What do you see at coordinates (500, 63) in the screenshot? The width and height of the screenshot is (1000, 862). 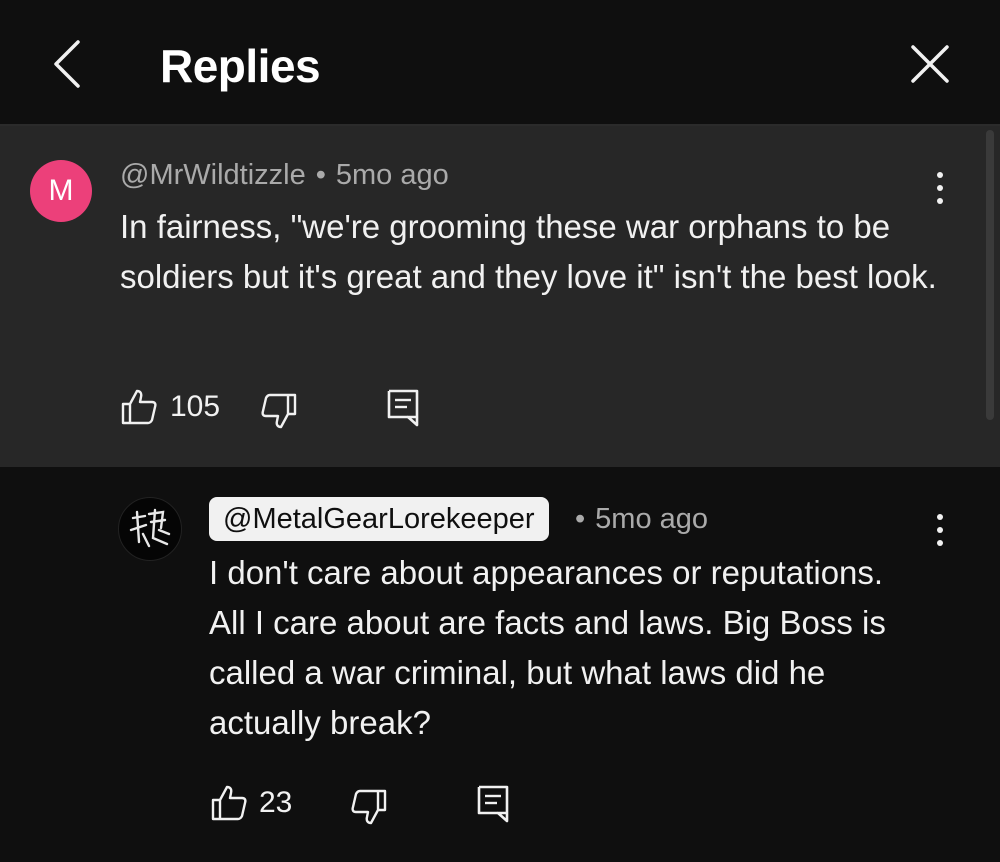 I see `header-bar: Replies` at bounding box center [500, 63].